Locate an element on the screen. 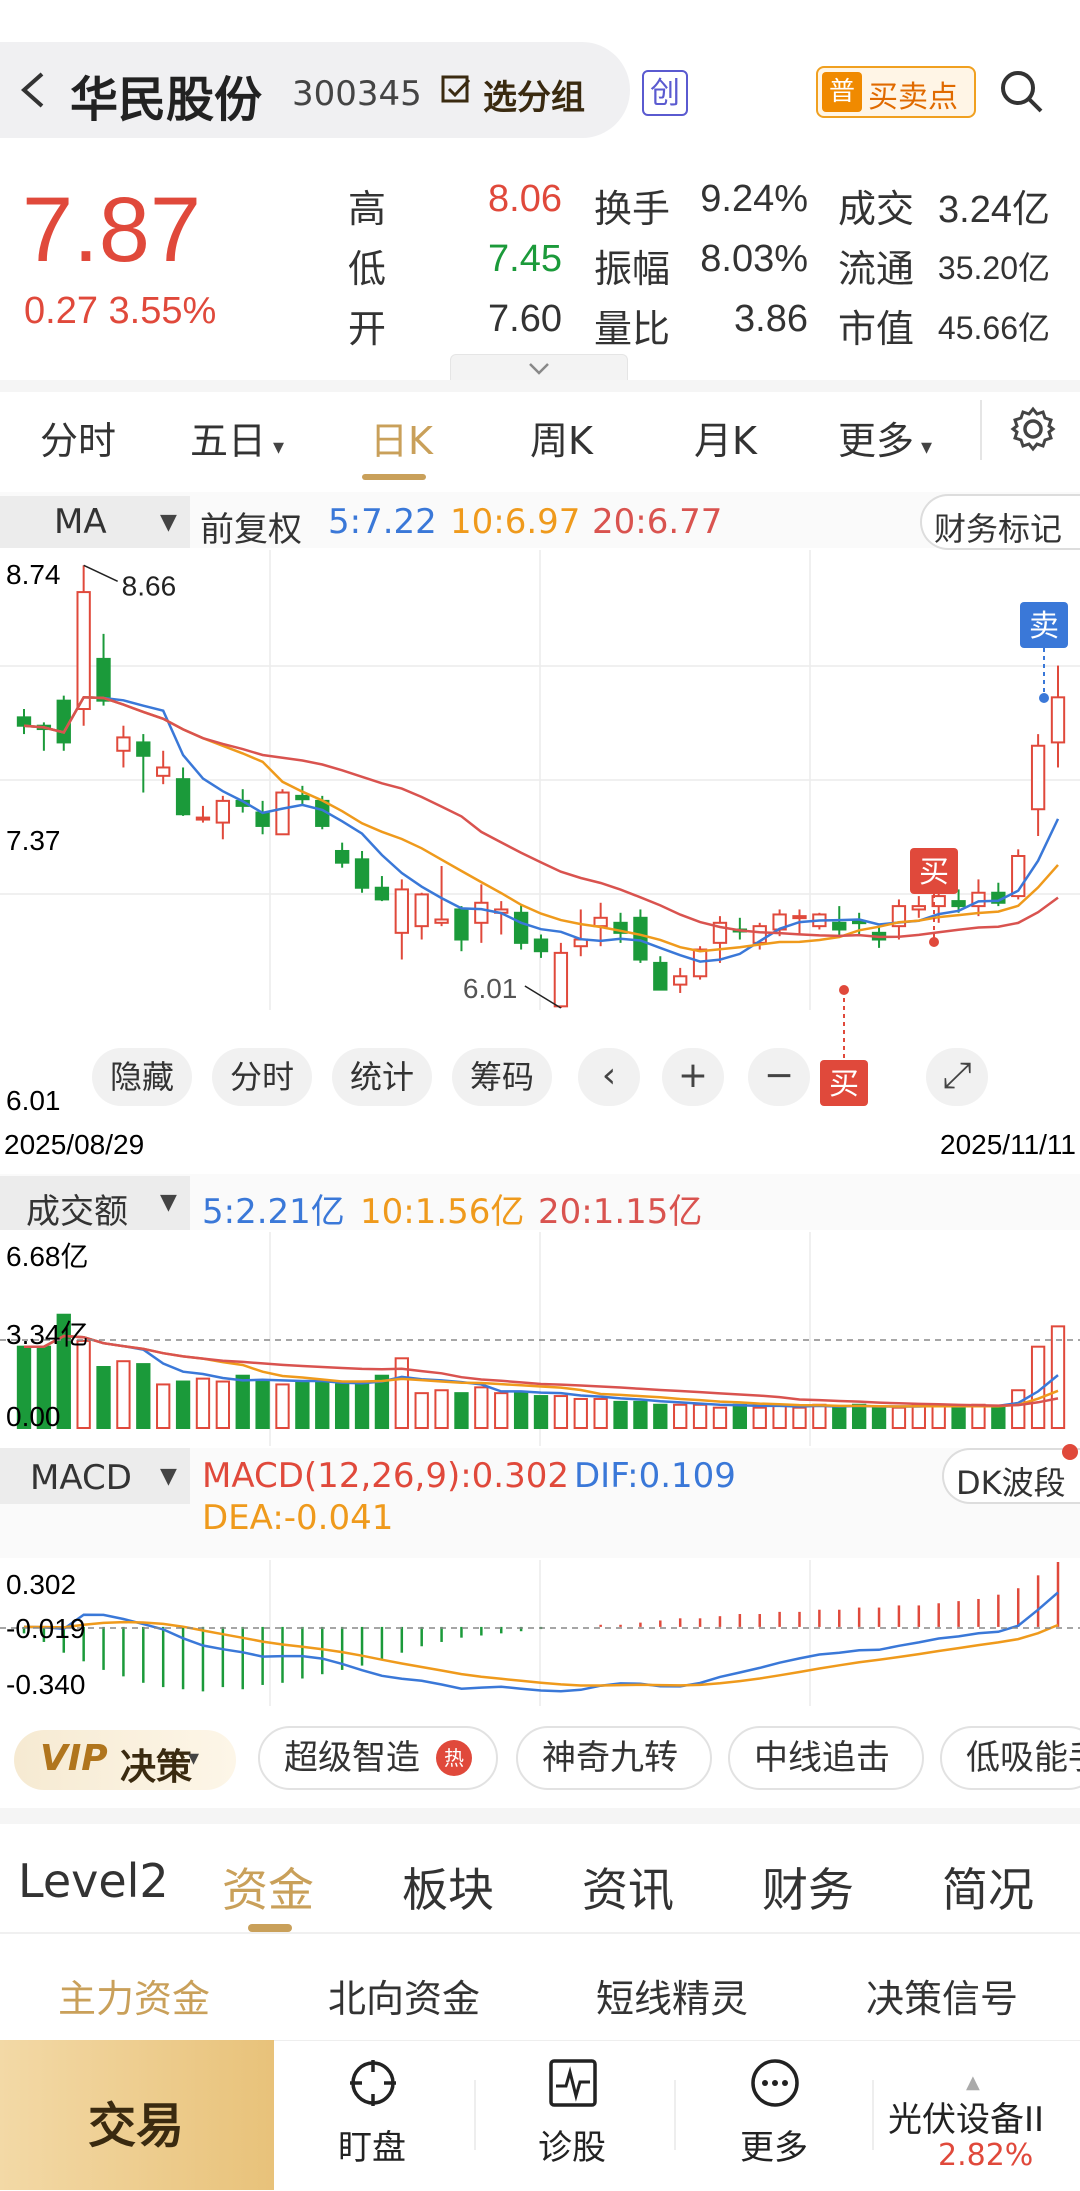 The width and height of the screenshot is (1080, 2191). dif-line is located at coordinates (541, 1642).